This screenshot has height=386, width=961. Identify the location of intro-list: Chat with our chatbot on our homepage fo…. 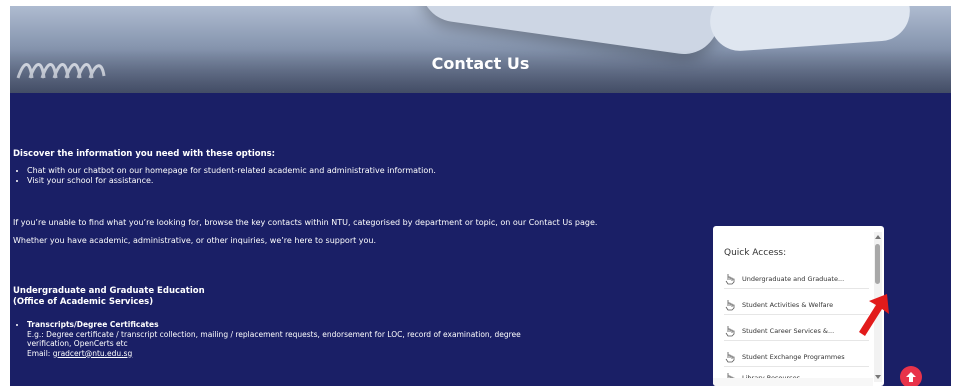
(370, 176).